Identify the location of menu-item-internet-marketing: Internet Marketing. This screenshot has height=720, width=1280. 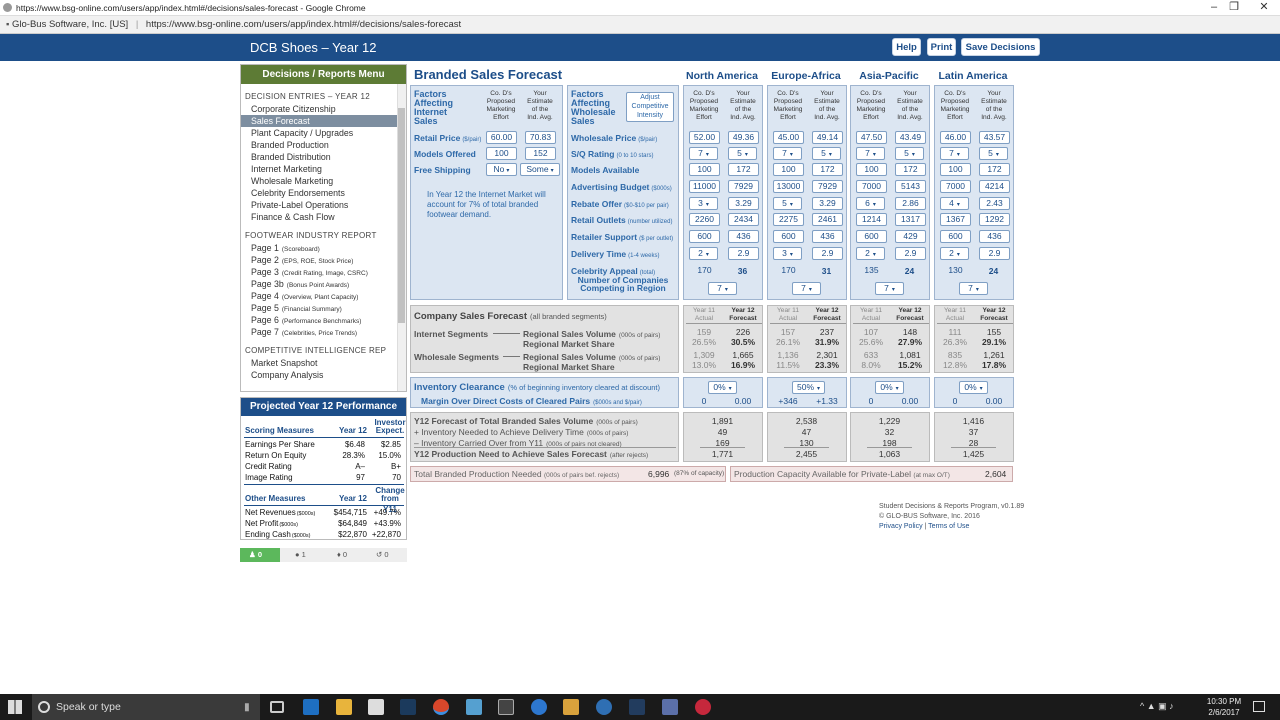
(323, 169).